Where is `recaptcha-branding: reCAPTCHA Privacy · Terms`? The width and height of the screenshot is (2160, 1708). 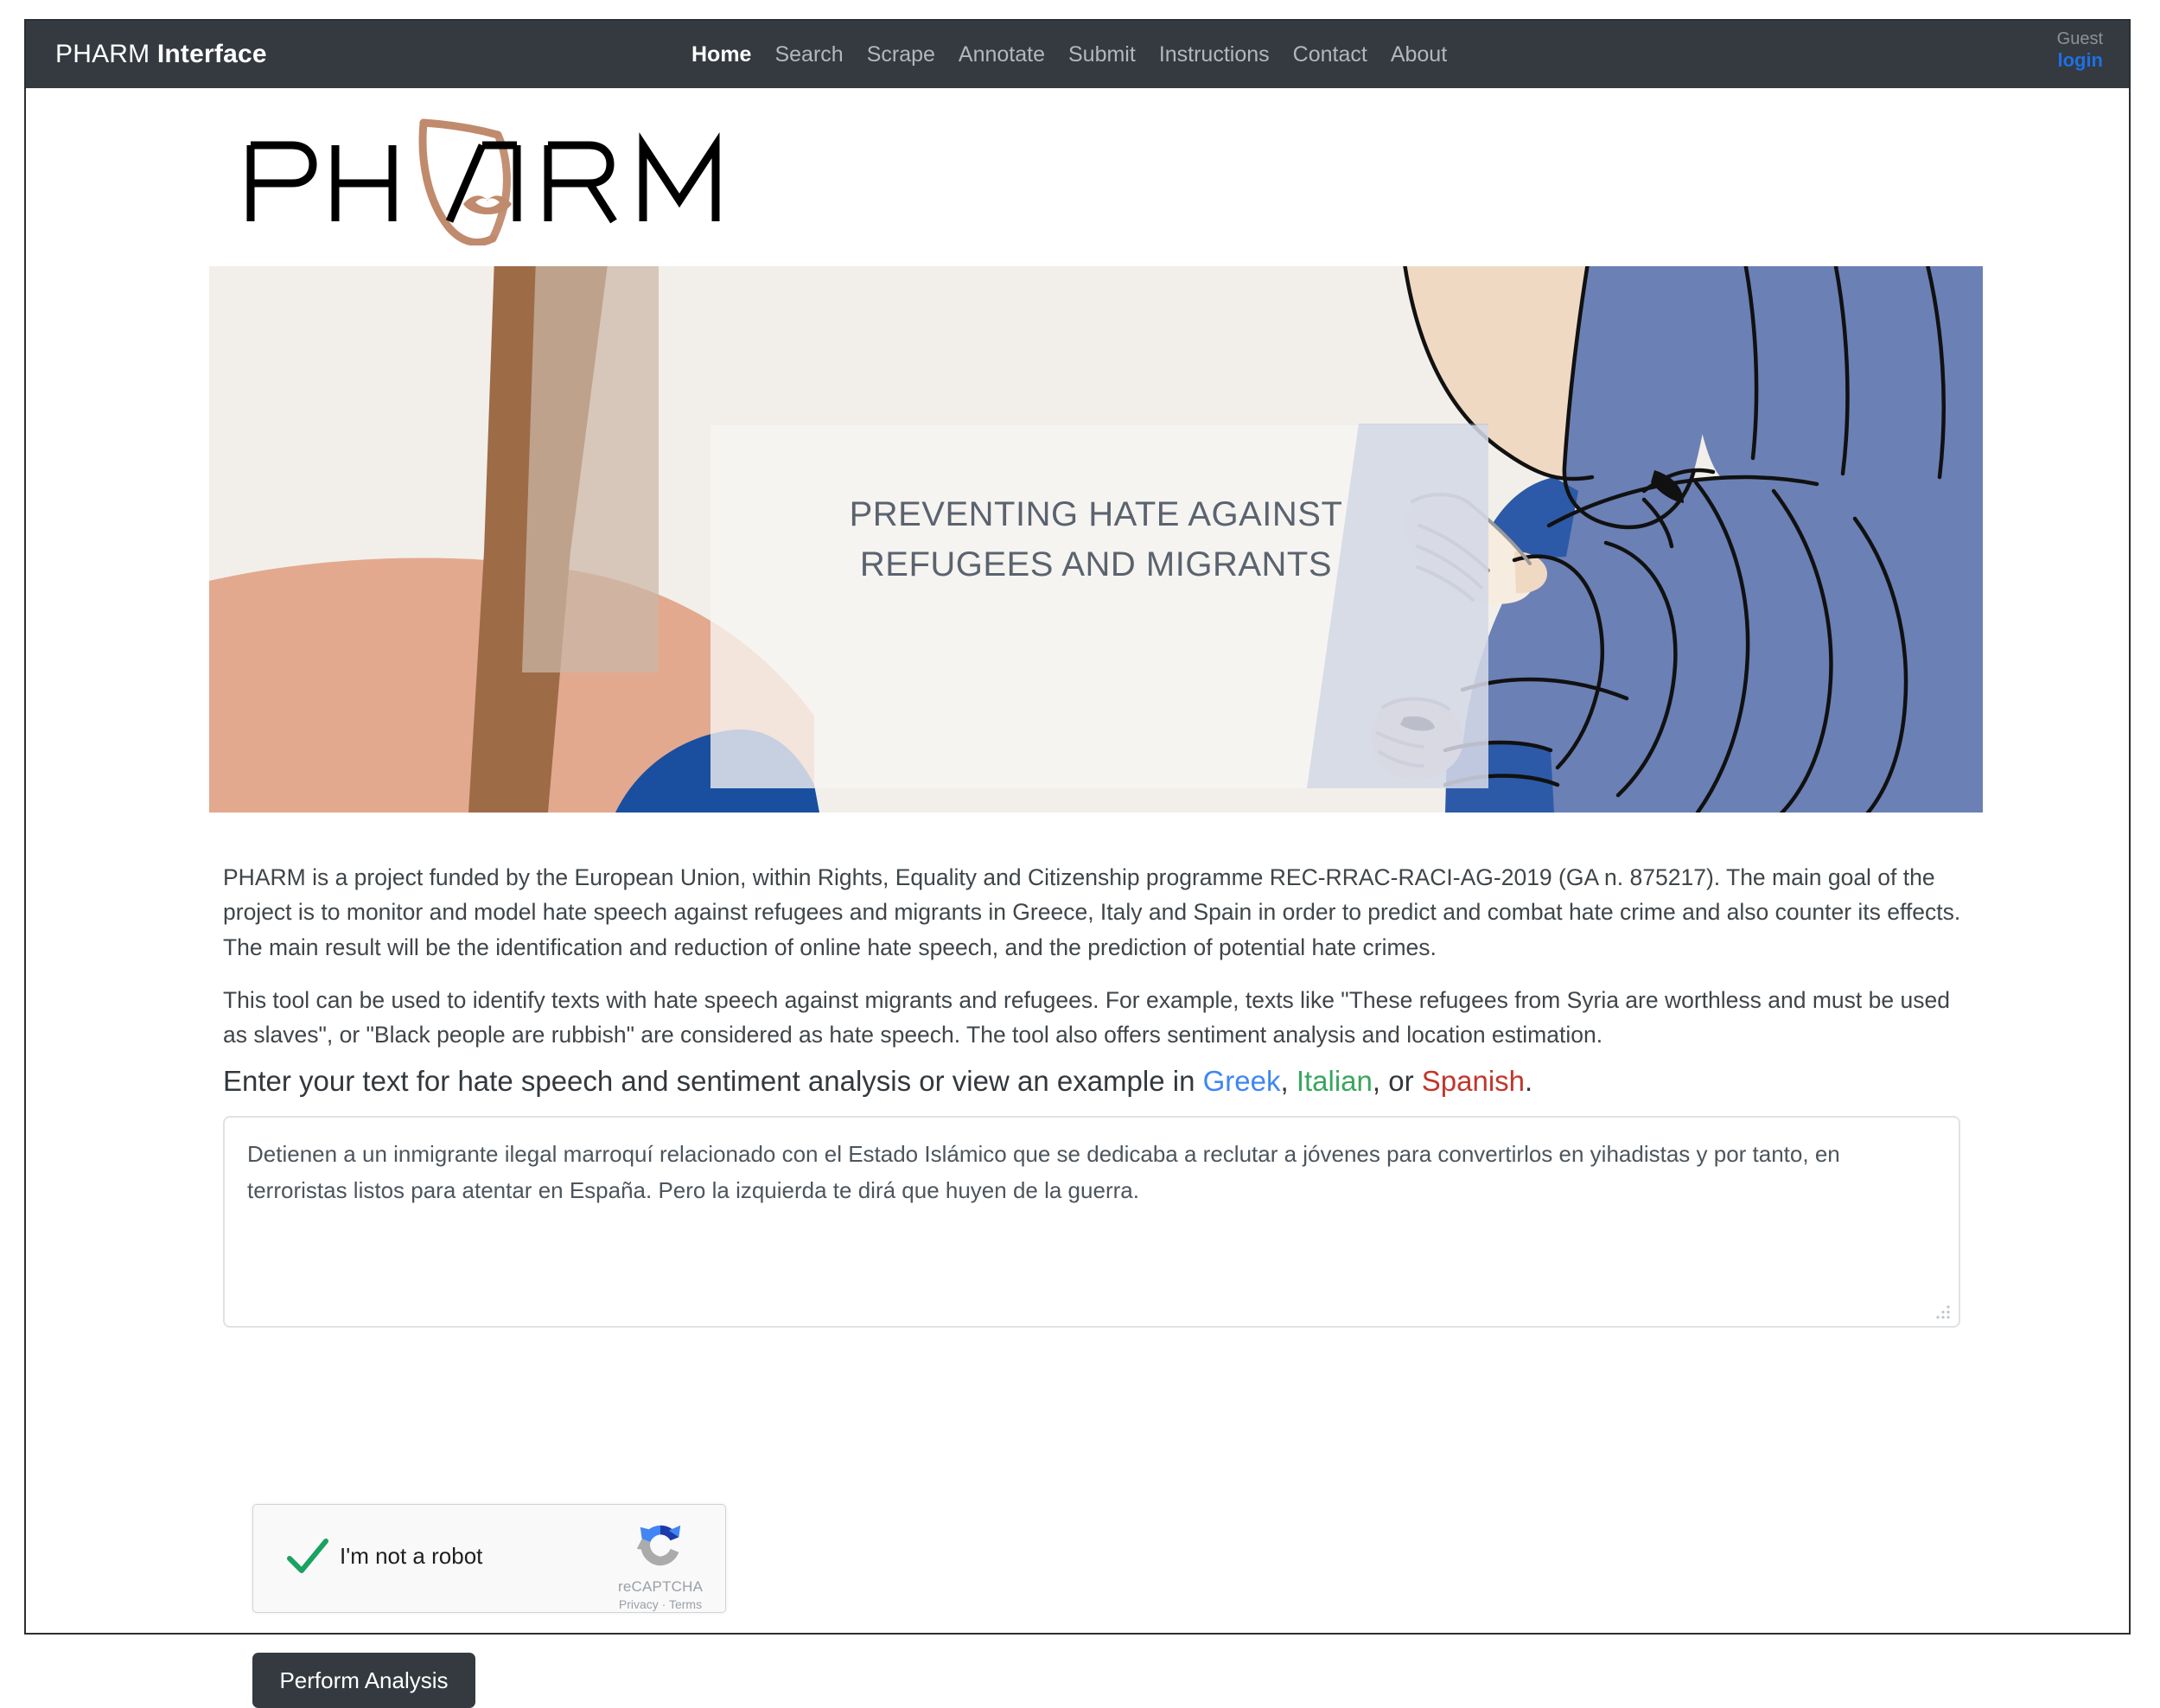 recaptcha-branding: reCAPTCHA Privacy · Terms is located at coordinates (660, 1565).